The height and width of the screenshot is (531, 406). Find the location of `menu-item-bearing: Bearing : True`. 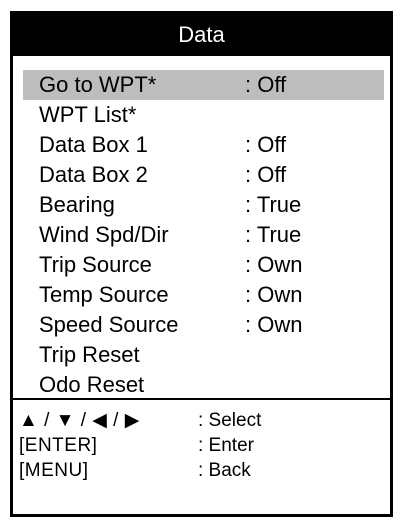

menu-item-bearing: Bearing : True is located at coordinates (203, 205).